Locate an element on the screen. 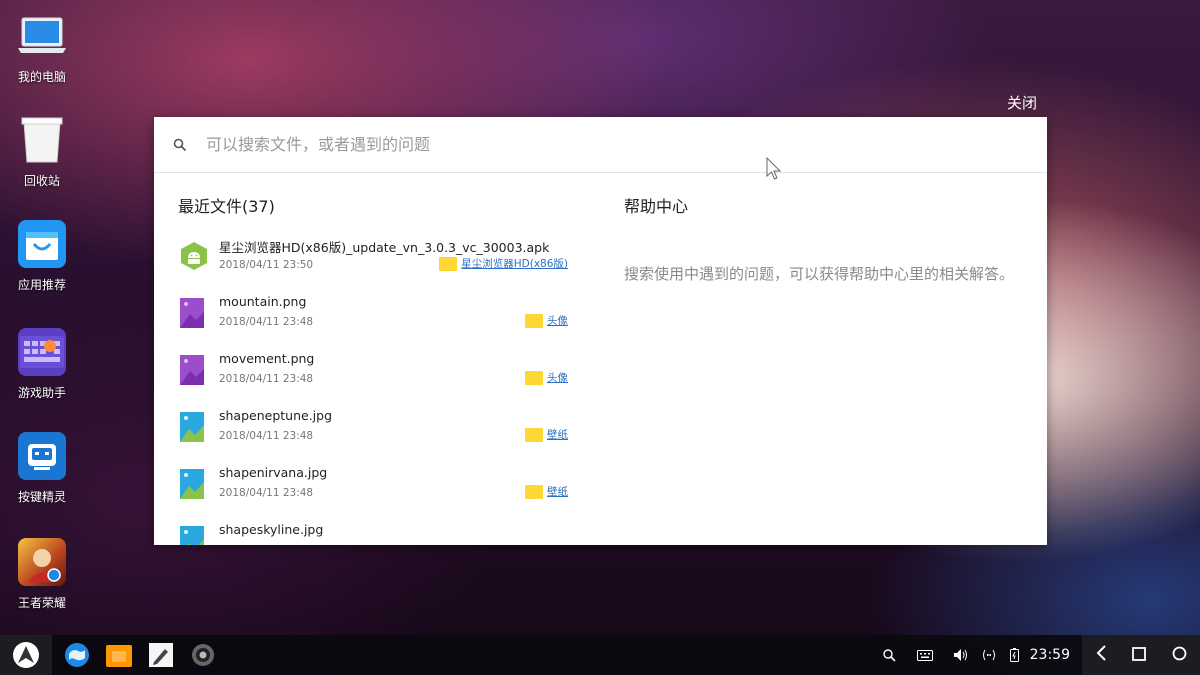 The height and width of the screenshot is (675, 1200). desktop-icon-recycle-bin: 回收站 is located at coordinates (42, 152).